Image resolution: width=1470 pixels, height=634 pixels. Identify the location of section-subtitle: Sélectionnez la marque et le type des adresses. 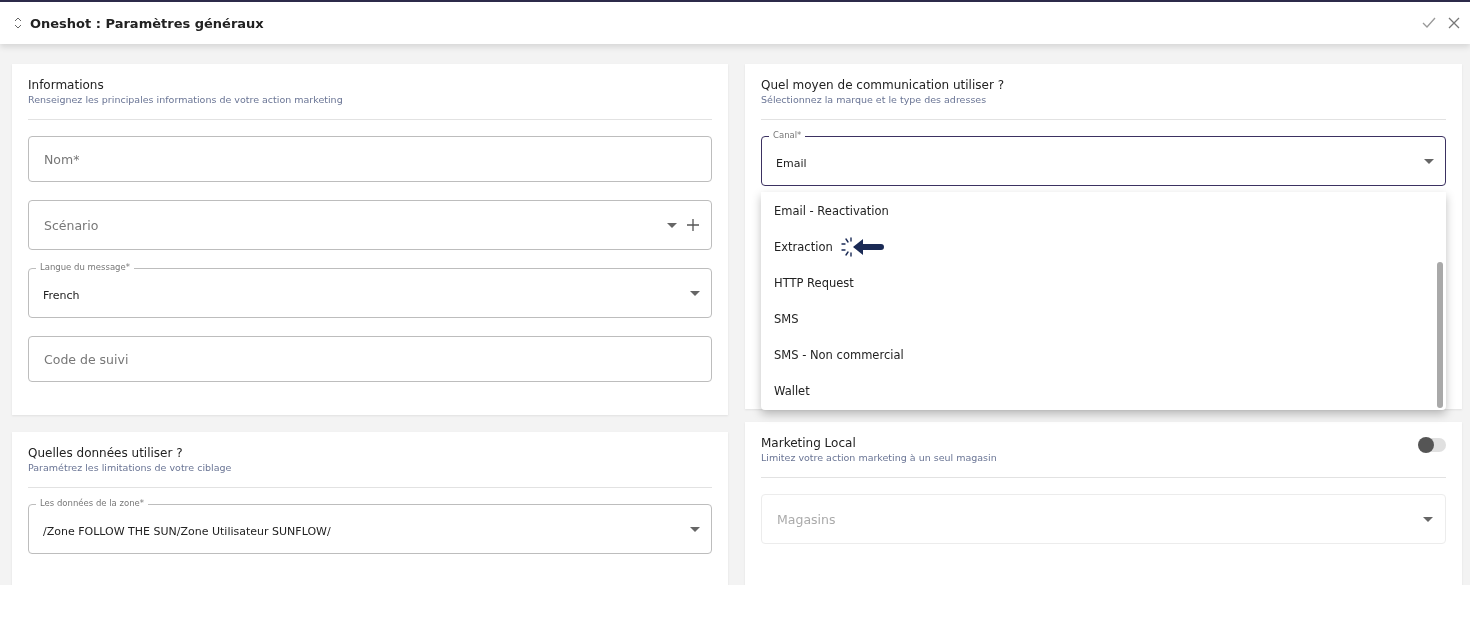
(874, 99).